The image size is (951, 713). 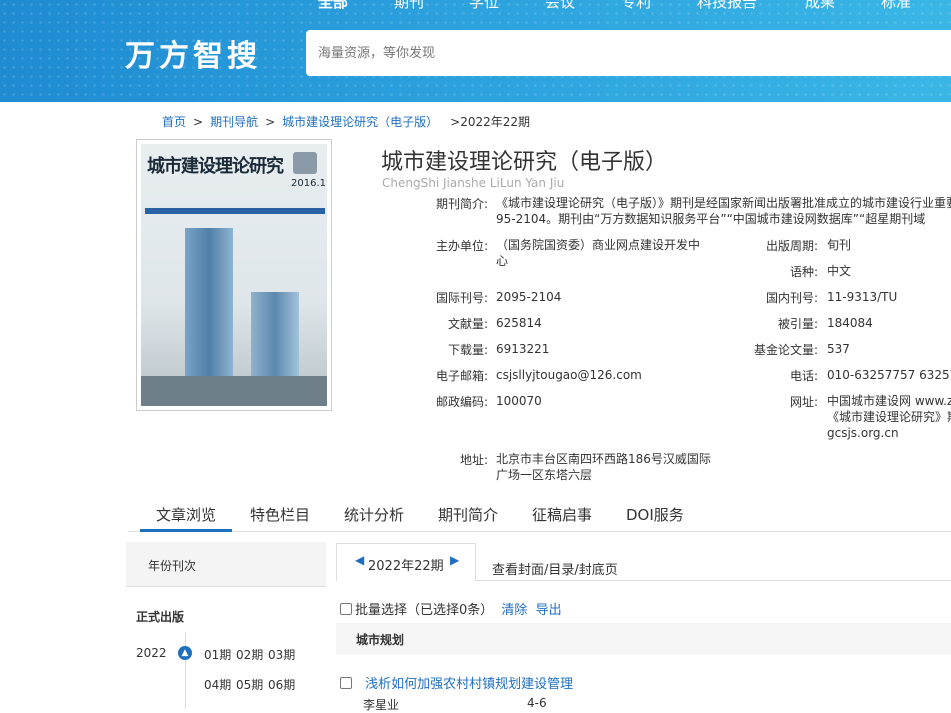 I want to click on fund-label: 基金论文量:, so click(x=786, y=350).